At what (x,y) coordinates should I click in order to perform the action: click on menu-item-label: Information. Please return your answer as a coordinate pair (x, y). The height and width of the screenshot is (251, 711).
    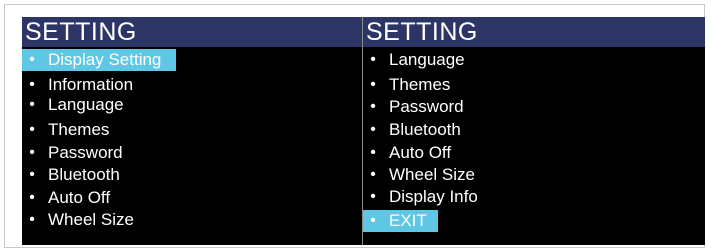
    Looking at the image, I should click on (91, 84).